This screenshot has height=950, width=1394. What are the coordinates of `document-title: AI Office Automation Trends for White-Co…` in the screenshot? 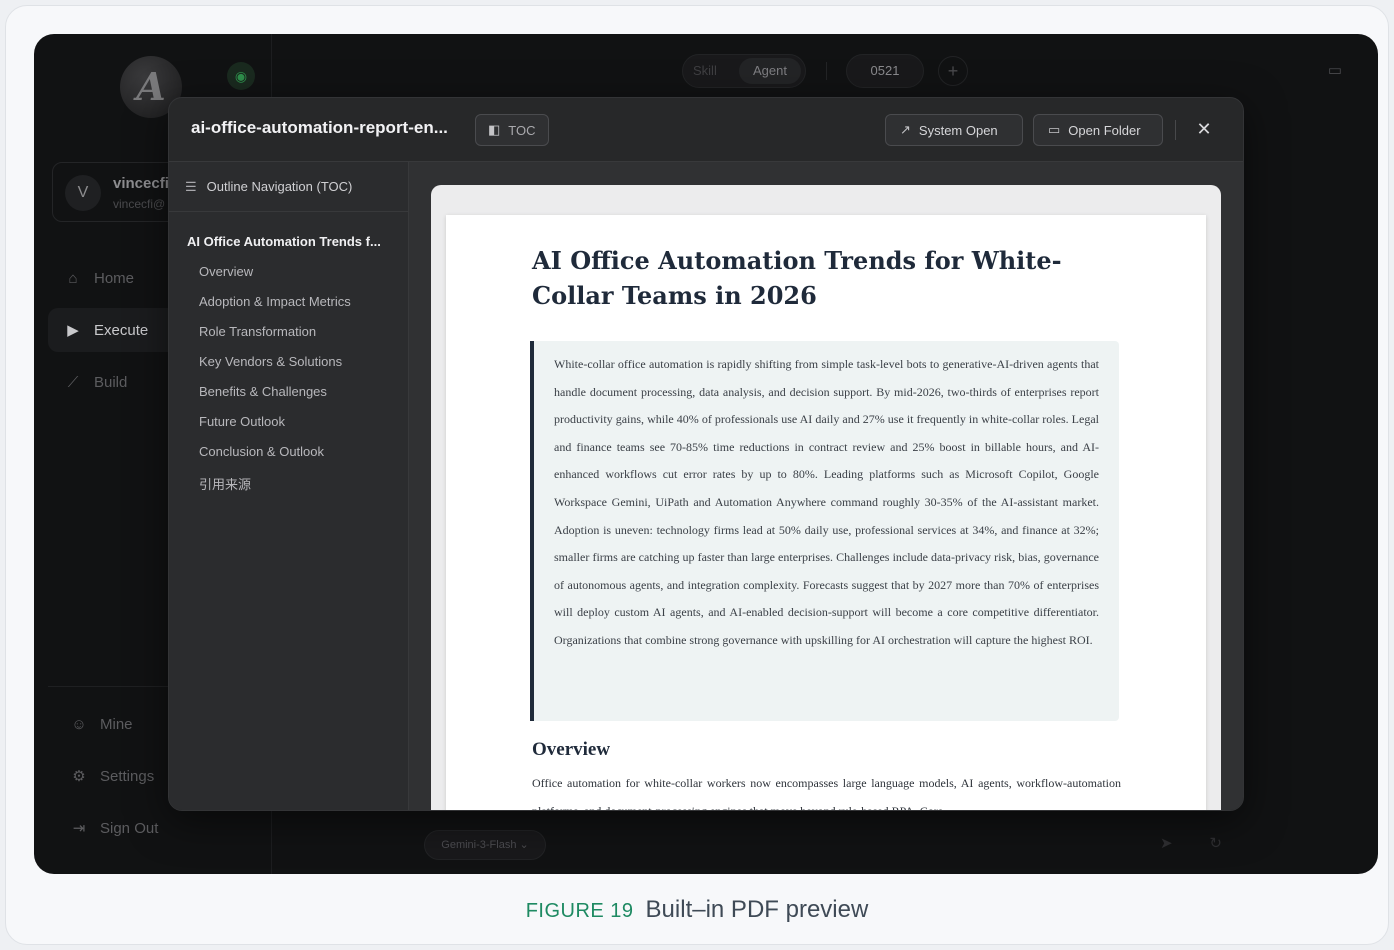 It's located at (797, 278).